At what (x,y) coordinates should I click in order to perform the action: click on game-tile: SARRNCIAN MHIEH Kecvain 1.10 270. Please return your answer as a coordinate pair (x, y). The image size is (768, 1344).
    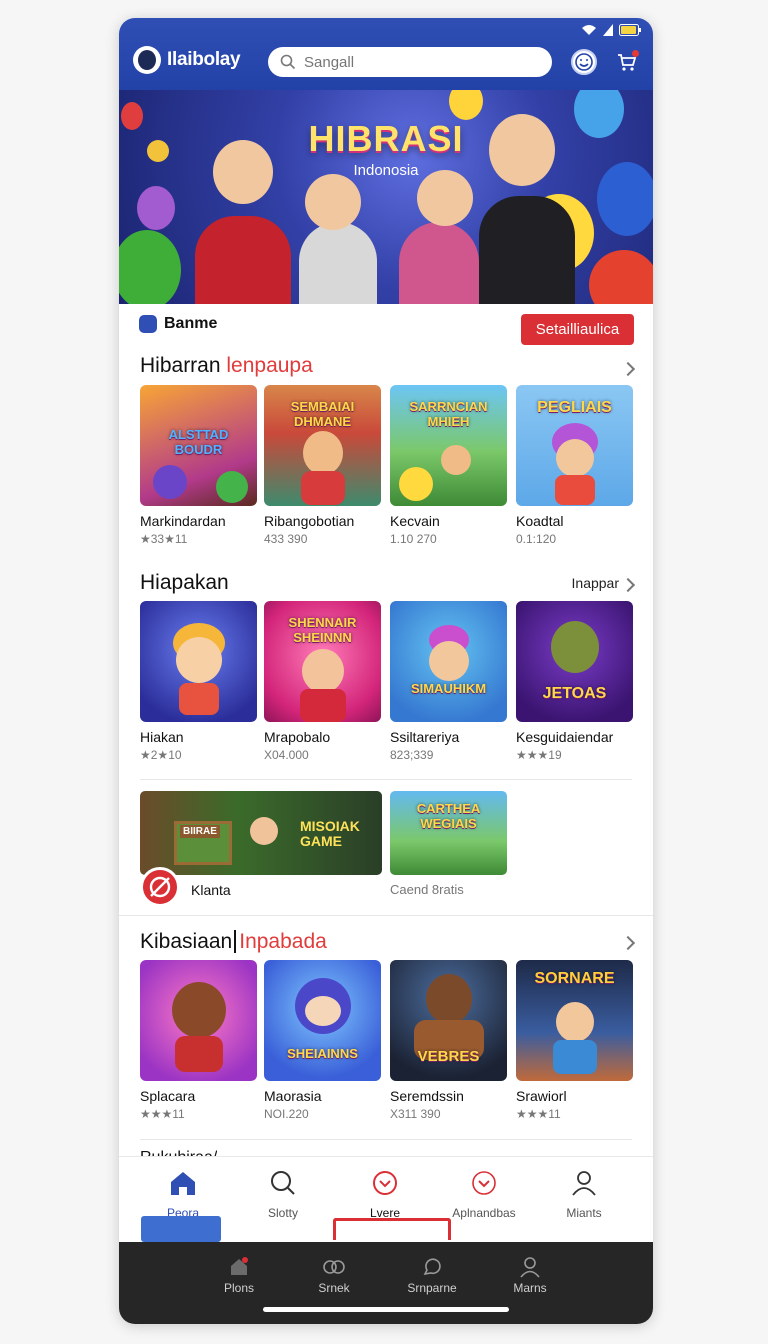
    Looking at the image, I should click on (448, 465).